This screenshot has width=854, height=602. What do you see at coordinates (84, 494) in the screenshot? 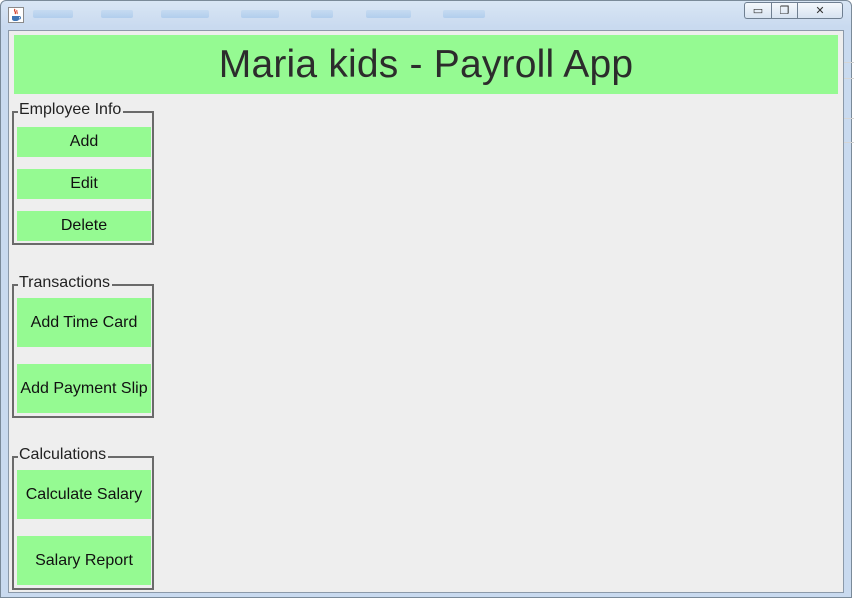
I see `calculate-salary-button: Calculate Salary` at bounding box center [84, 494].